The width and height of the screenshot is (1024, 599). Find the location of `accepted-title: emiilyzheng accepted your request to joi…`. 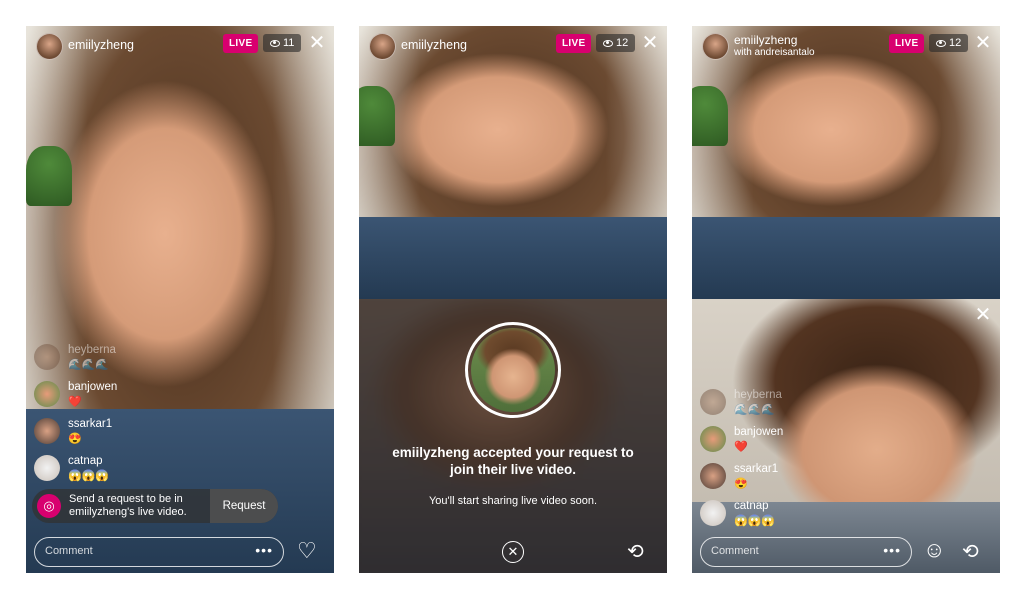

accepted-title: emiilyzheng accepted your request to joi… is located at coordinates (513, 461).